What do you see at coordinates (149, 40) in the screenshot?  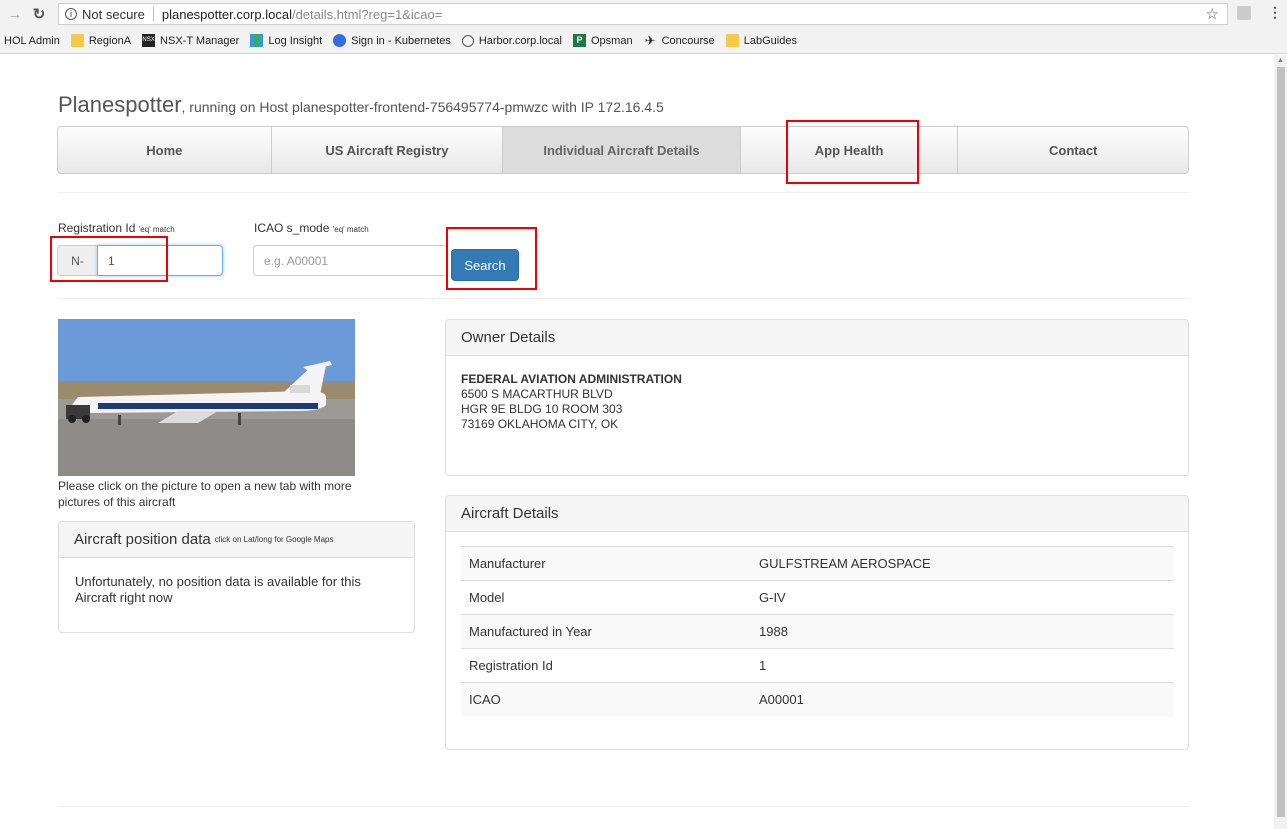 I see `nsx-icon: NSX` at bounding box center [149, 40].